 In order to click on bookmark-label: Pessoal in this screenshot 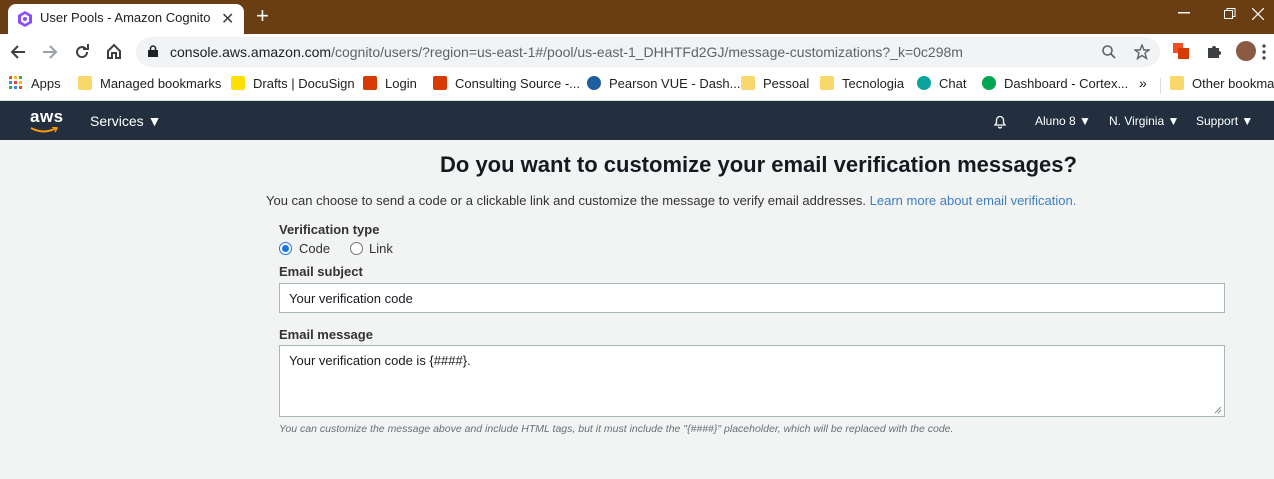, I will do `click(786, 83)`.